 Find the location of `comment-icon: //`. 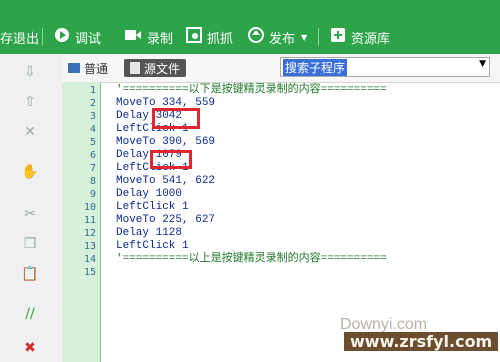

comment-icon: // is located at coordinates (30, 314).